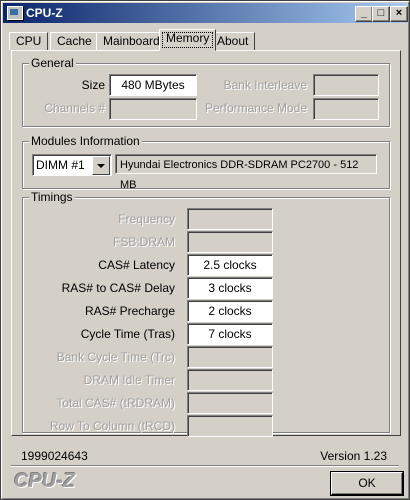 This screenshot has height=500, width=410. Describe the element at coordinates (60, 165) in the screenshot. I see `dimm-select-value: DIMM #1` at that location.